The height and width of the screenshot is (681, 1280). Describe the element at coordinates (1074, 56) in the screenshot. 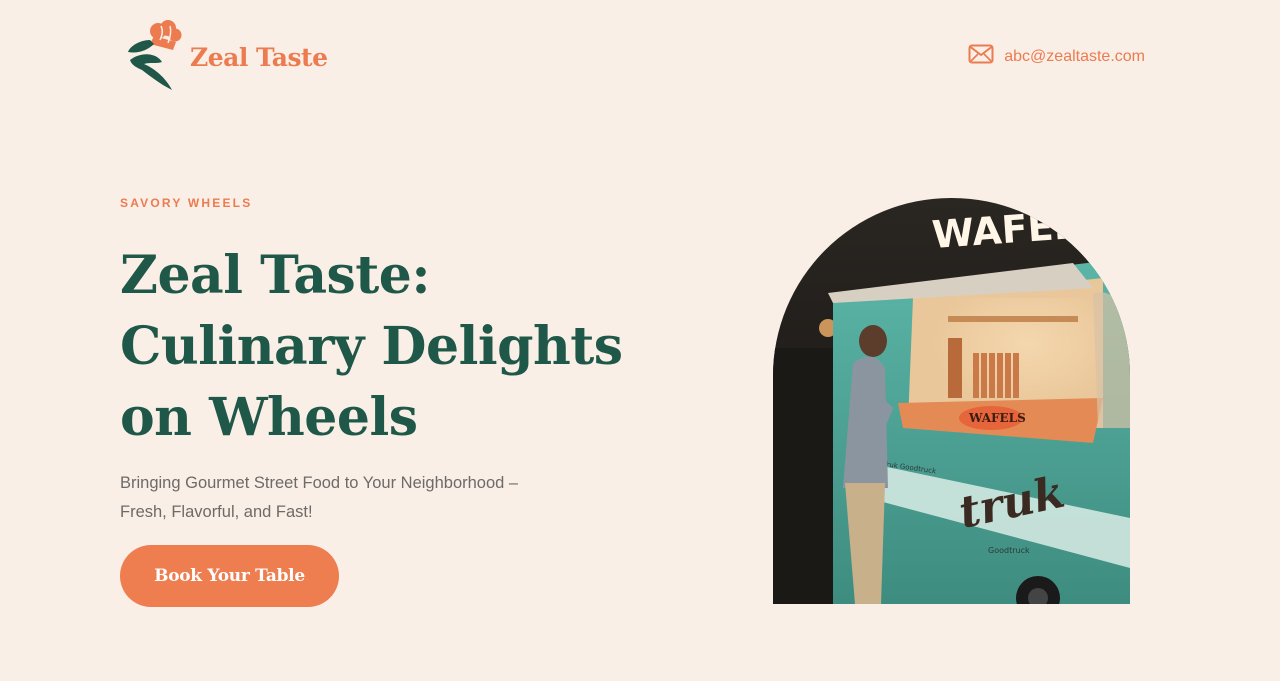

I see `contact-email: abc@zealtaste.com` at that location.